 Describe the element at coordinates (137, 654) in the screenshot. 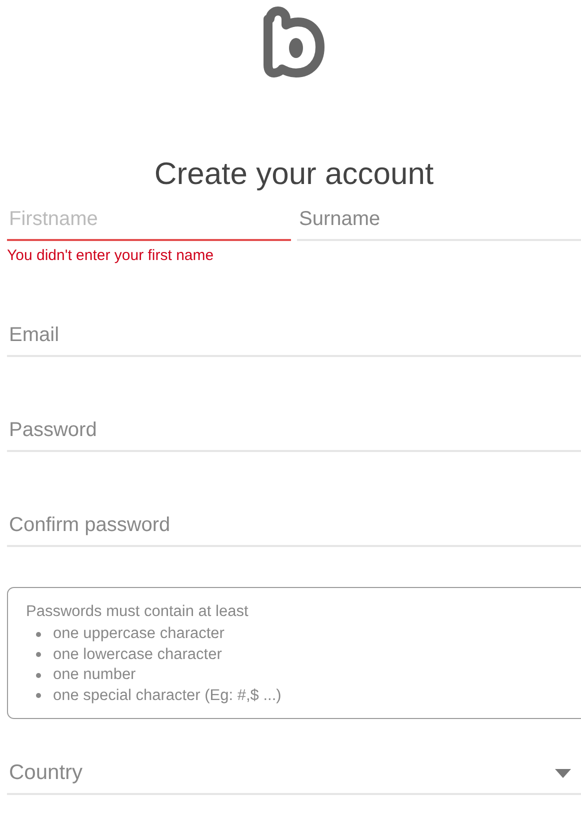

I see `rule-text: one lowercase character` at that location.